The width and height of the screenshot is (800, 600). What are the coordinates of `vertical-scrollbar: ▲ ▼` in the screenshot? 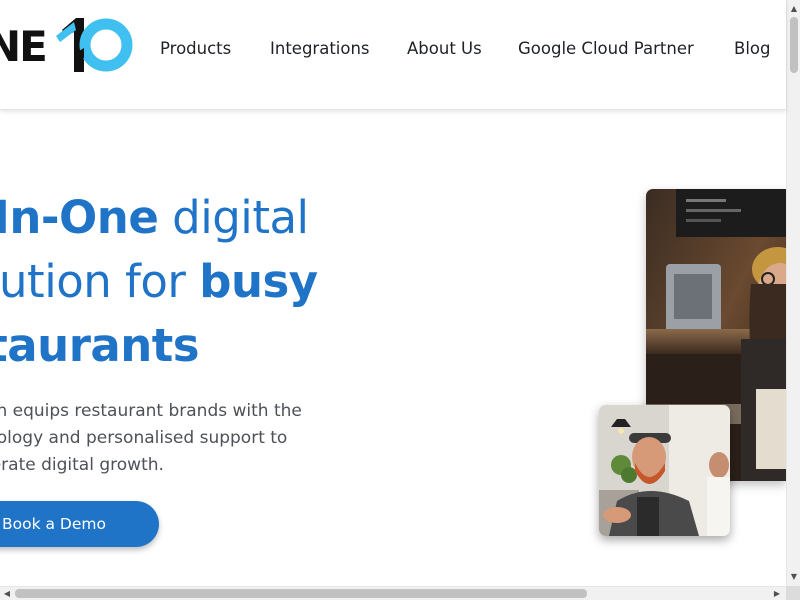 It's located at (793, 293).